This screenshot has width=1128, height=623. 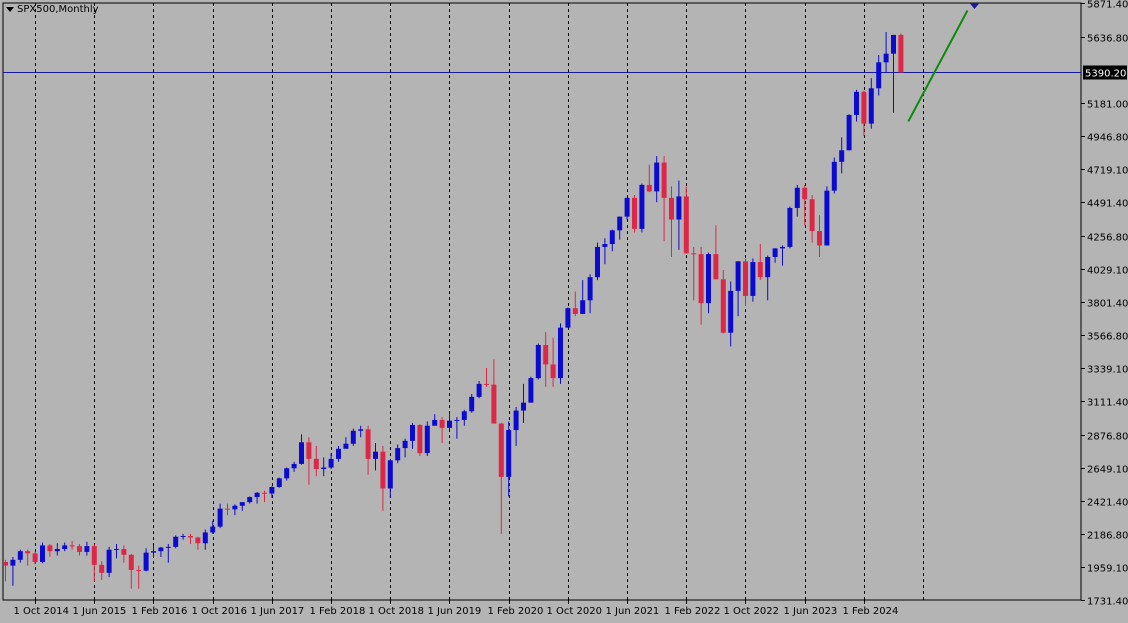 I want to click on trendline, so click(x=938, y=65).